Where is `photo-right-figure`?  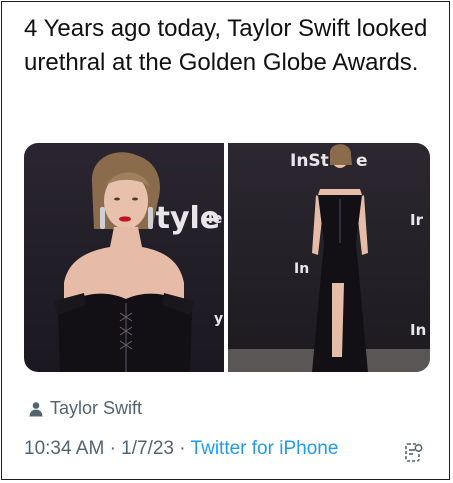
photo-right-figure is located at coordinates (340, 258).